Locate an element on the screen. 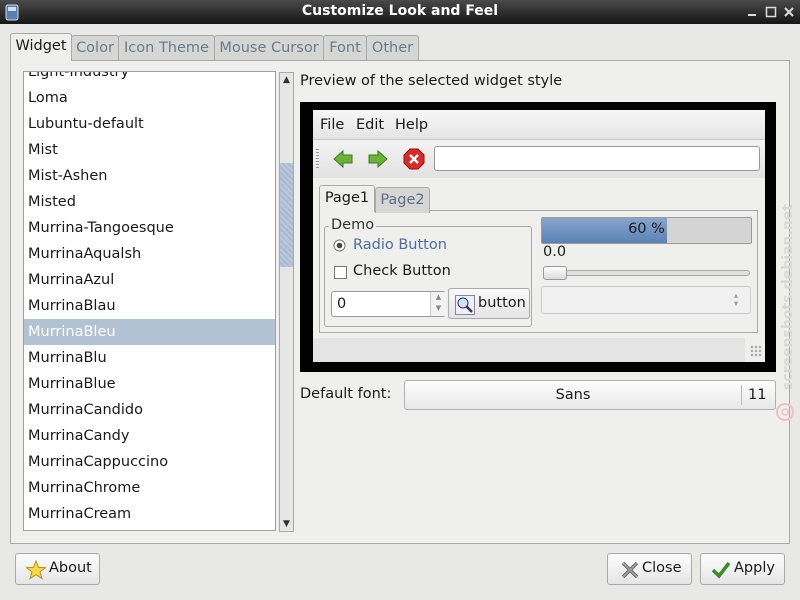 This screenshot has width=800, height=600. spin-arrows-icon: ▲ ▼ is located at coordinates (438, 304).